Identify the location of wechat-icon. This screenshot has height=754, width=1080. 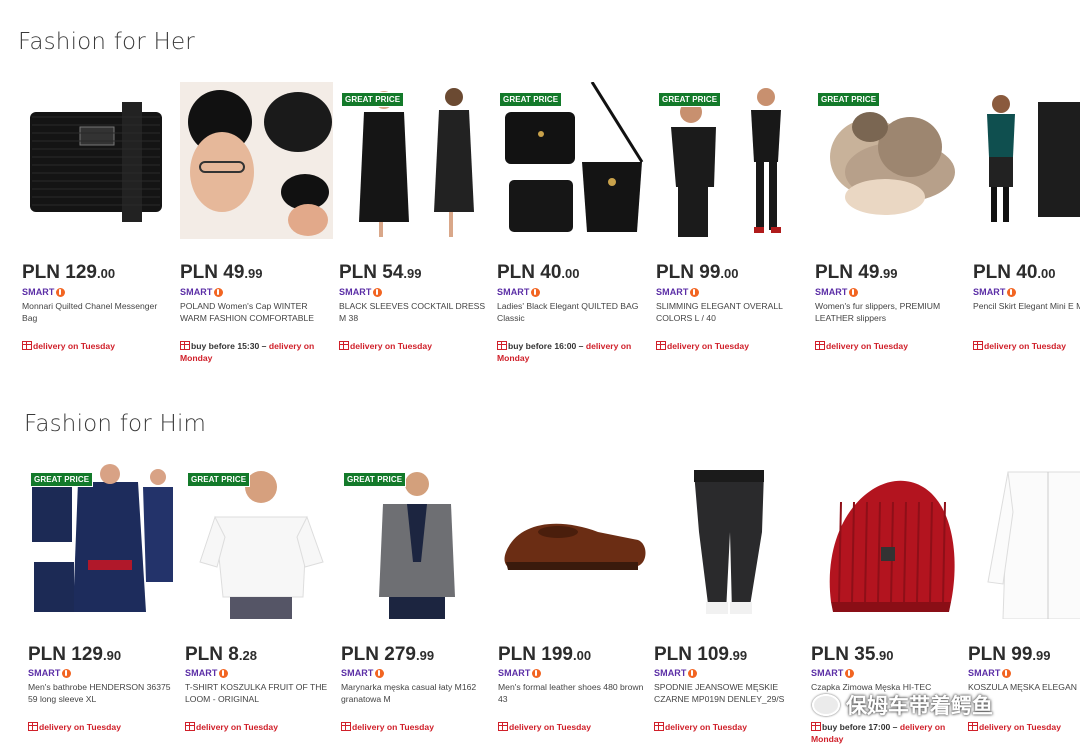
(826, 705).